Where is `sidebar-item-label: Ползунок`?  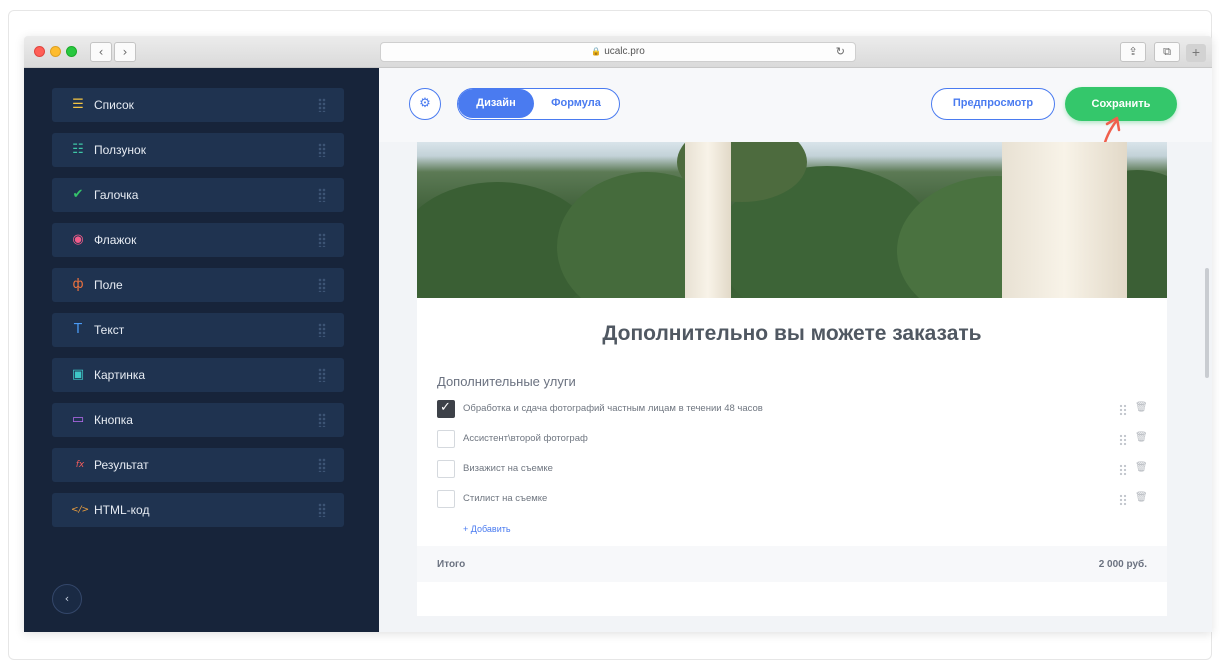
sidebar-item-label: Ползунок is located at coordinates (120, 150).